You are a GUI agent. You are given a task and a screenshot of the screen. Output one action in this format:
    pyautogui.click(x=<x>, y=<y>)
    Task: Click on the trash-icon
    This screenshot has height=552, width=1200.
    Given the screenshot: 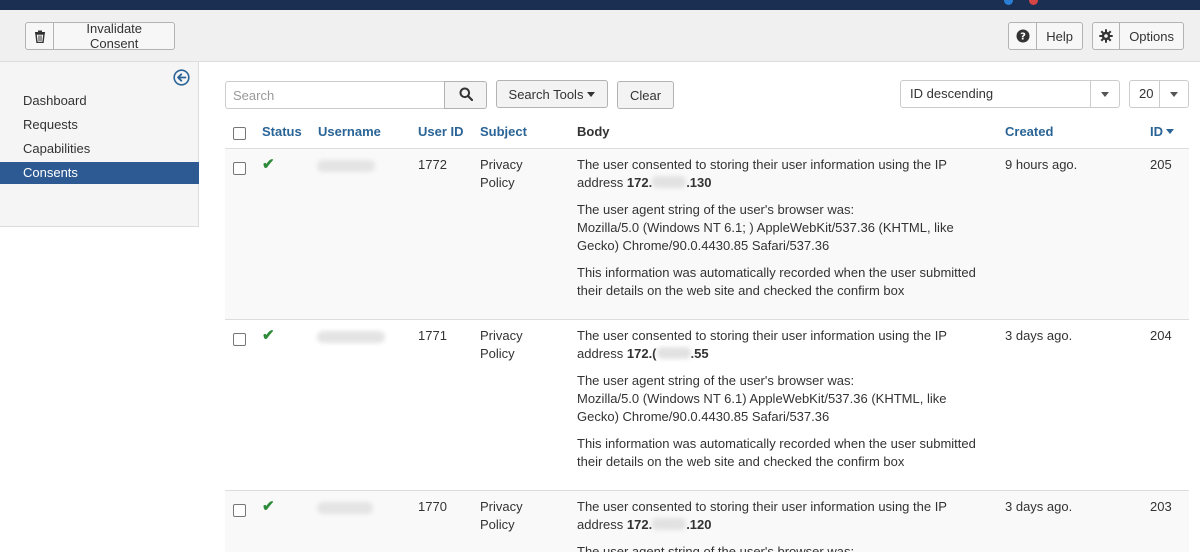 What is the action you would take?
    pyautogui.click(x=40, y=36)
    